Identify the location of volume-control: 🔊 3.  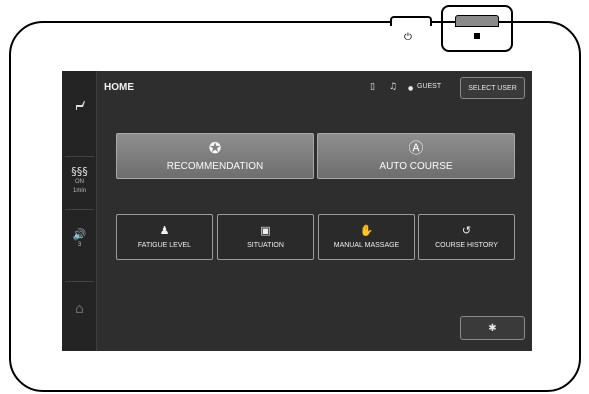
(79, 239).